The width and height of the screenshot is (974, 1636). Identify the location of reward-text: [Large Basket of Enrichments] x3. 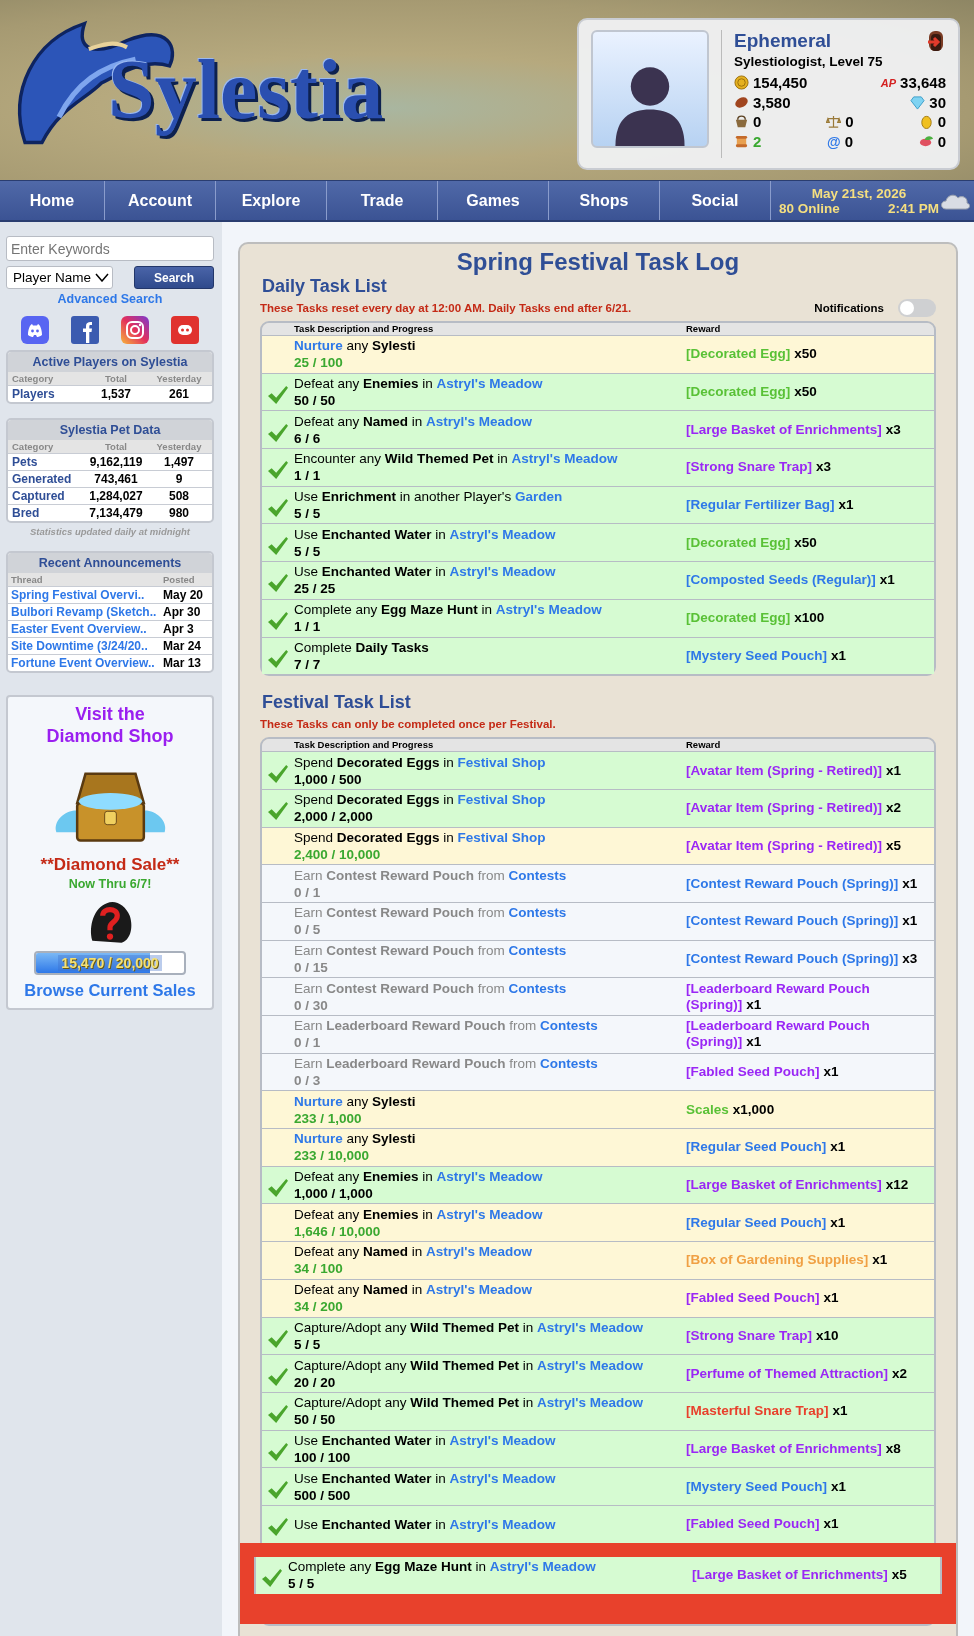
(810, 429).